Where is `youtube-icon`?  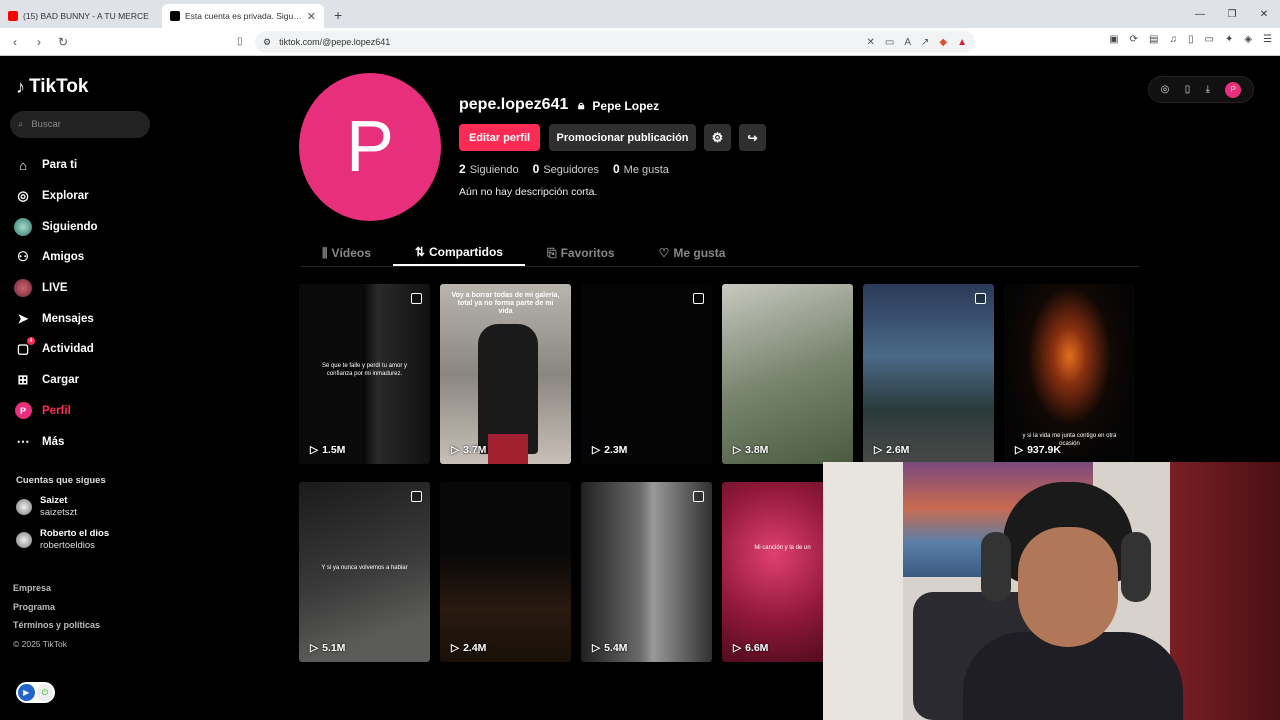
youtube-icon is located at coordinates (13, 16).